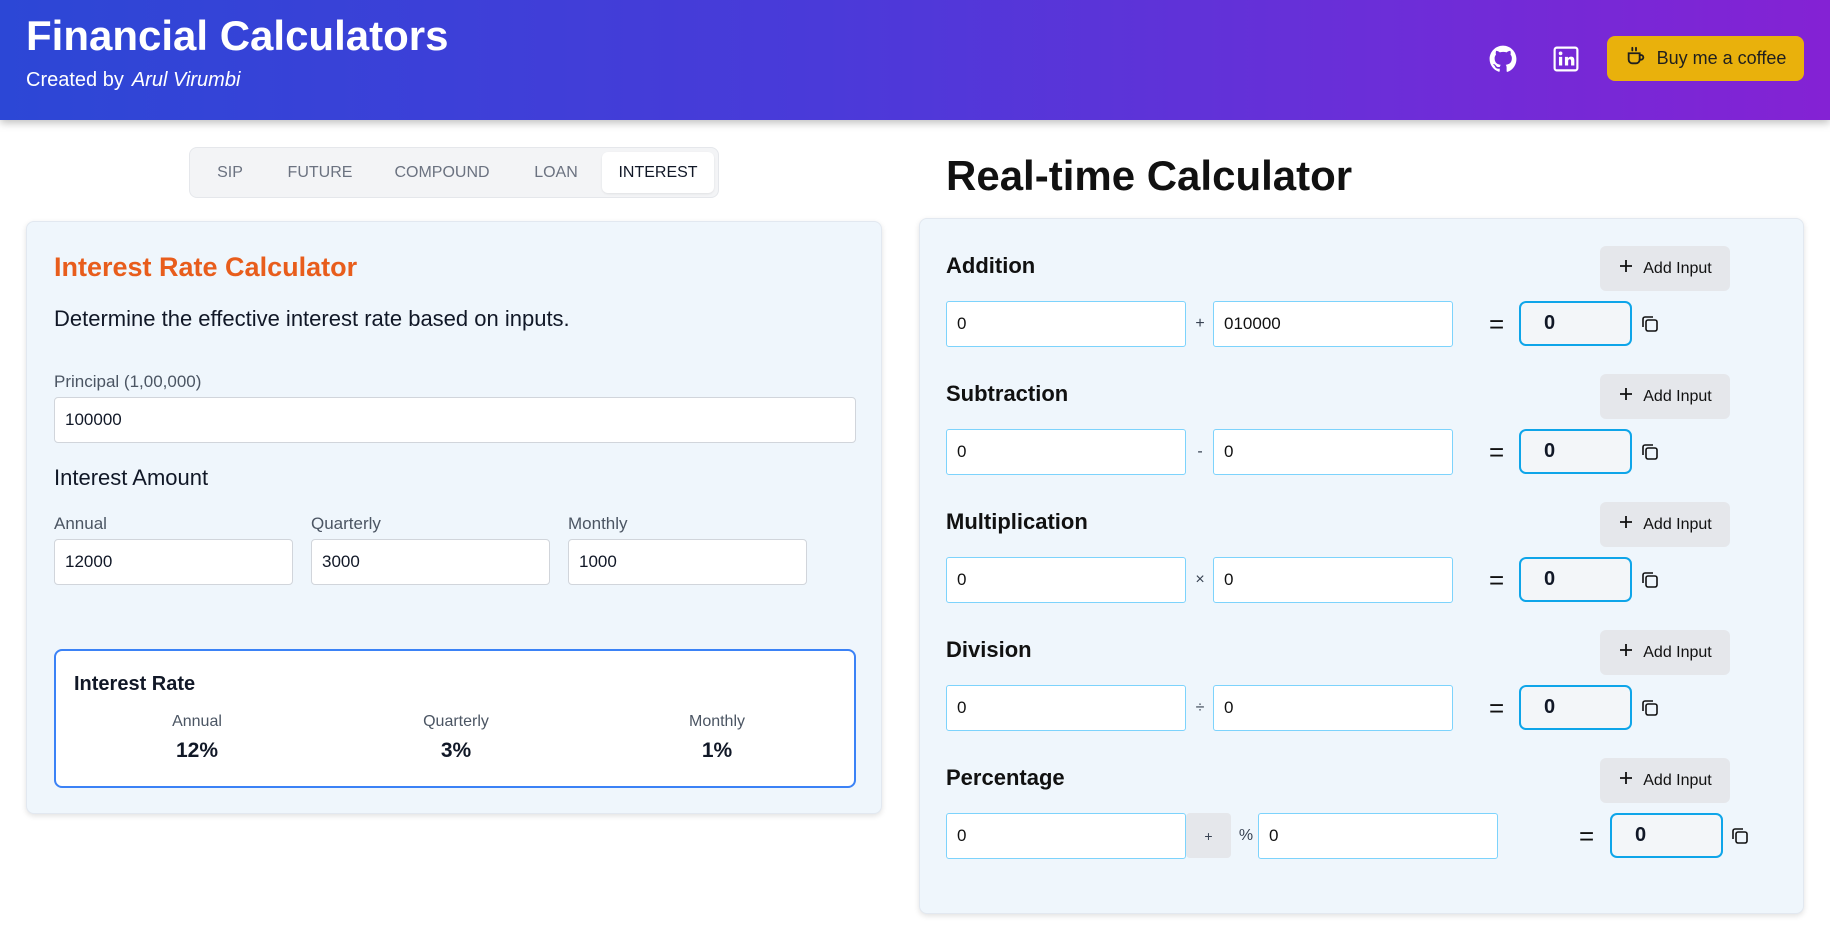 The height and width of the screenshot is (933, 1830). What do you see at coordinates (320, 172) in the screenshot?
I see `tab-future: FUTURE` at bounding box center [320, 172].